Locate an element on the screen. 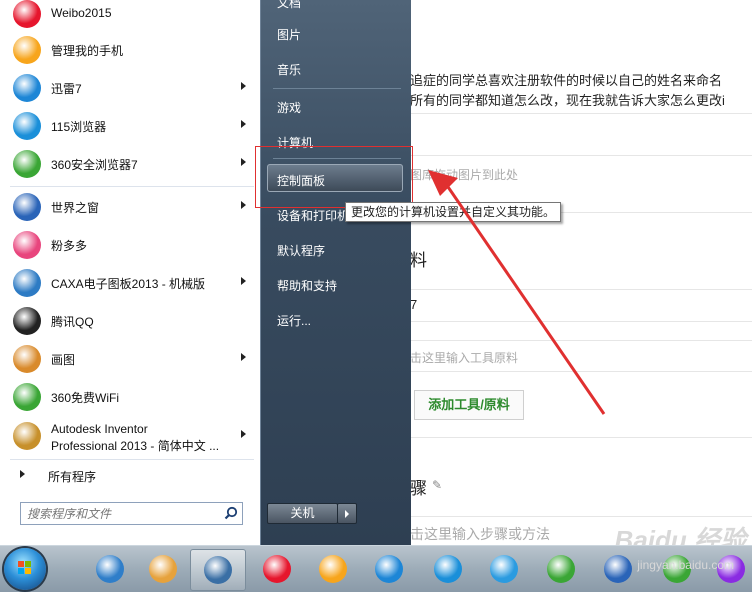 The height and width of the screenshot is (592, 752). program-label: Weibo2015 is located at coordinates (81, 13).